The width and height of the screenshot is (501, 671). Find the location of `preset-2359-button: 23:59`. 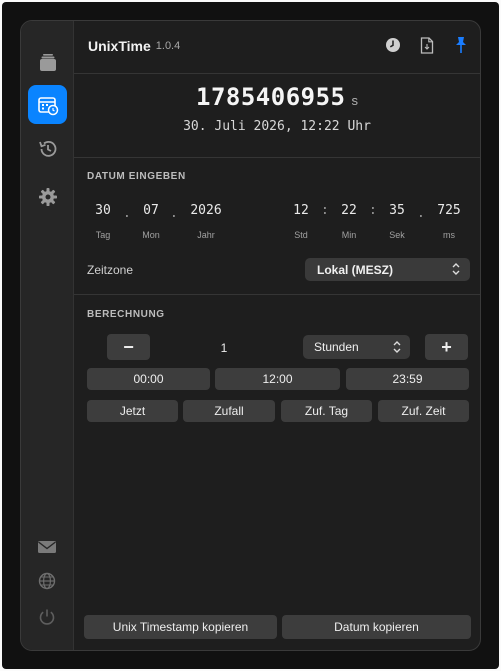

preset-2359-button: 23:59 is located at coordinates (407, 379).